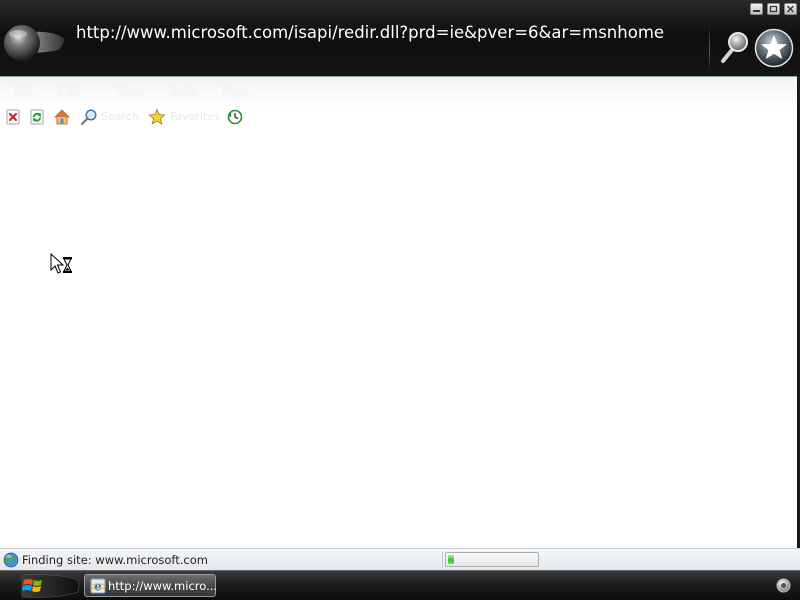  What do you see at coordinates (451, 559) in the screenshot?
I see `progress-fill` at bounding box center [451, 559].